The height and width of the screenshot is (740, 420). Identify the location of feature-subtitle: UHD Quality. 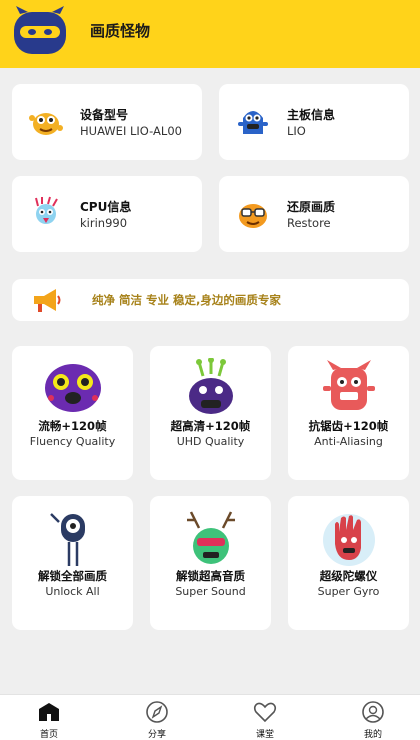
(210, 441).